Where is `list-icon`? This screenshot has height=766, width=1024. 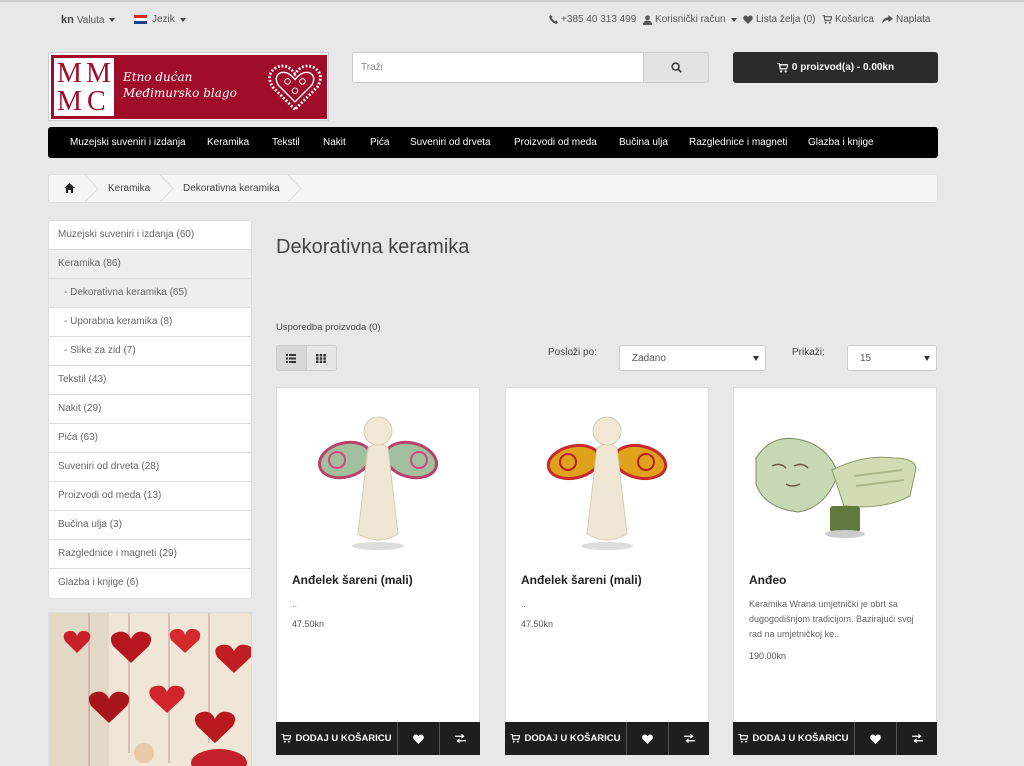
list-icon is located at coordinates (291, 358).